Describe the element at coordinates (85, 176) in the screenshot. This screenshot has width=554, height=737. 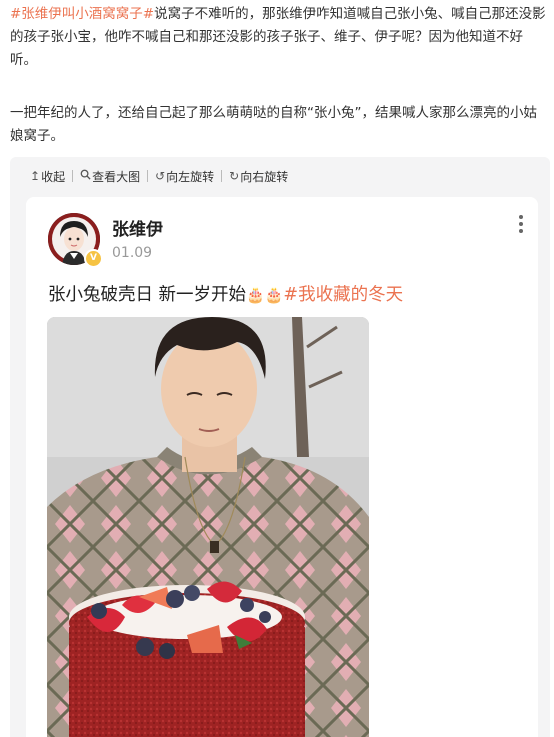
I see `search-icon` at that location.